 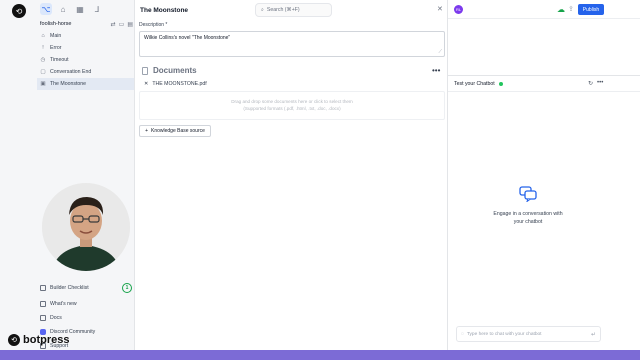 I want to click on file-item: ✕ THE MOONSTONE.pdf, so click(x=175, y=84).